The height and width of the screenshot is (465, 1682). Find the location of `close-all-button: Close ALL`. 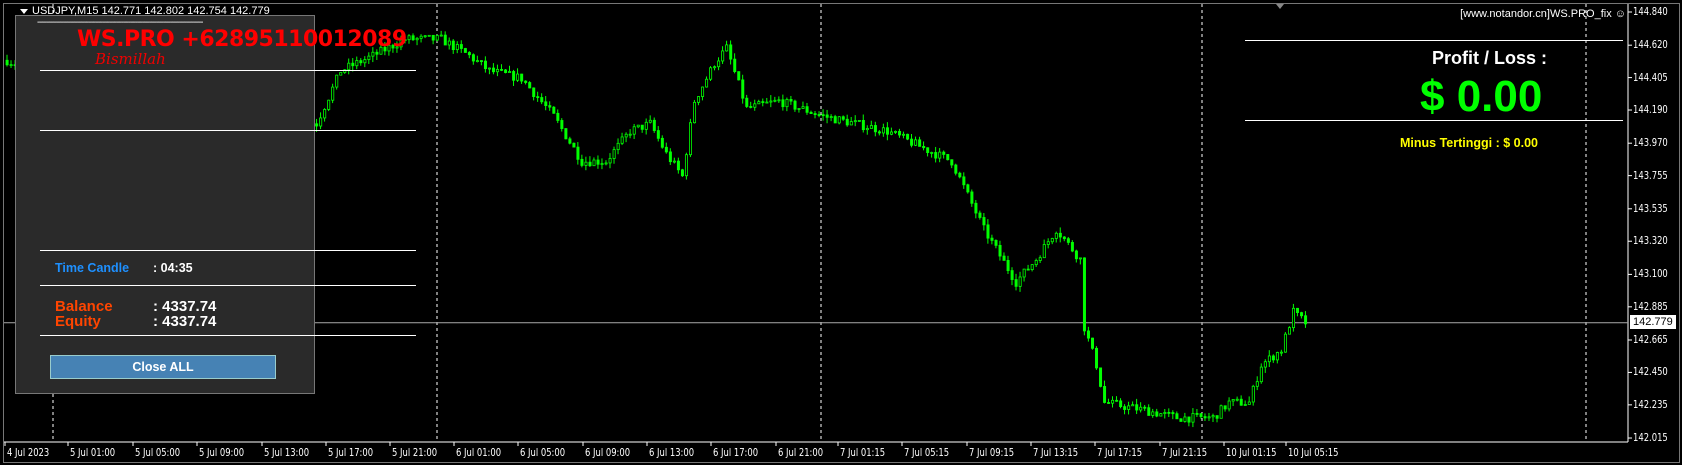

close-all-button: Close ALL is located at coordinates (163, 367).